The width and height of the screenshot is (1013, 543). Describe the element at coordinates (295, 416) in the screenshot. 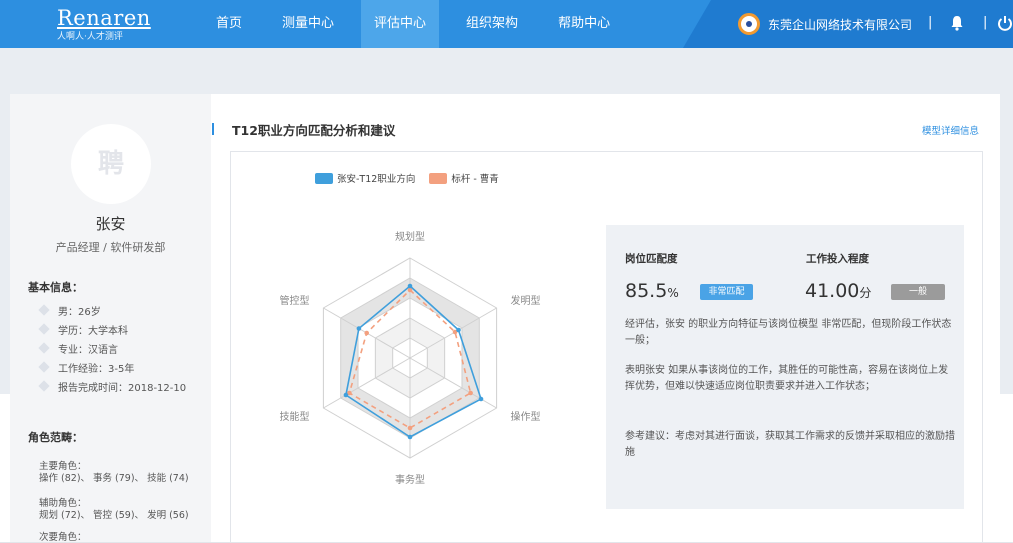

I see `radar-axis-label: 技能型` at that location.